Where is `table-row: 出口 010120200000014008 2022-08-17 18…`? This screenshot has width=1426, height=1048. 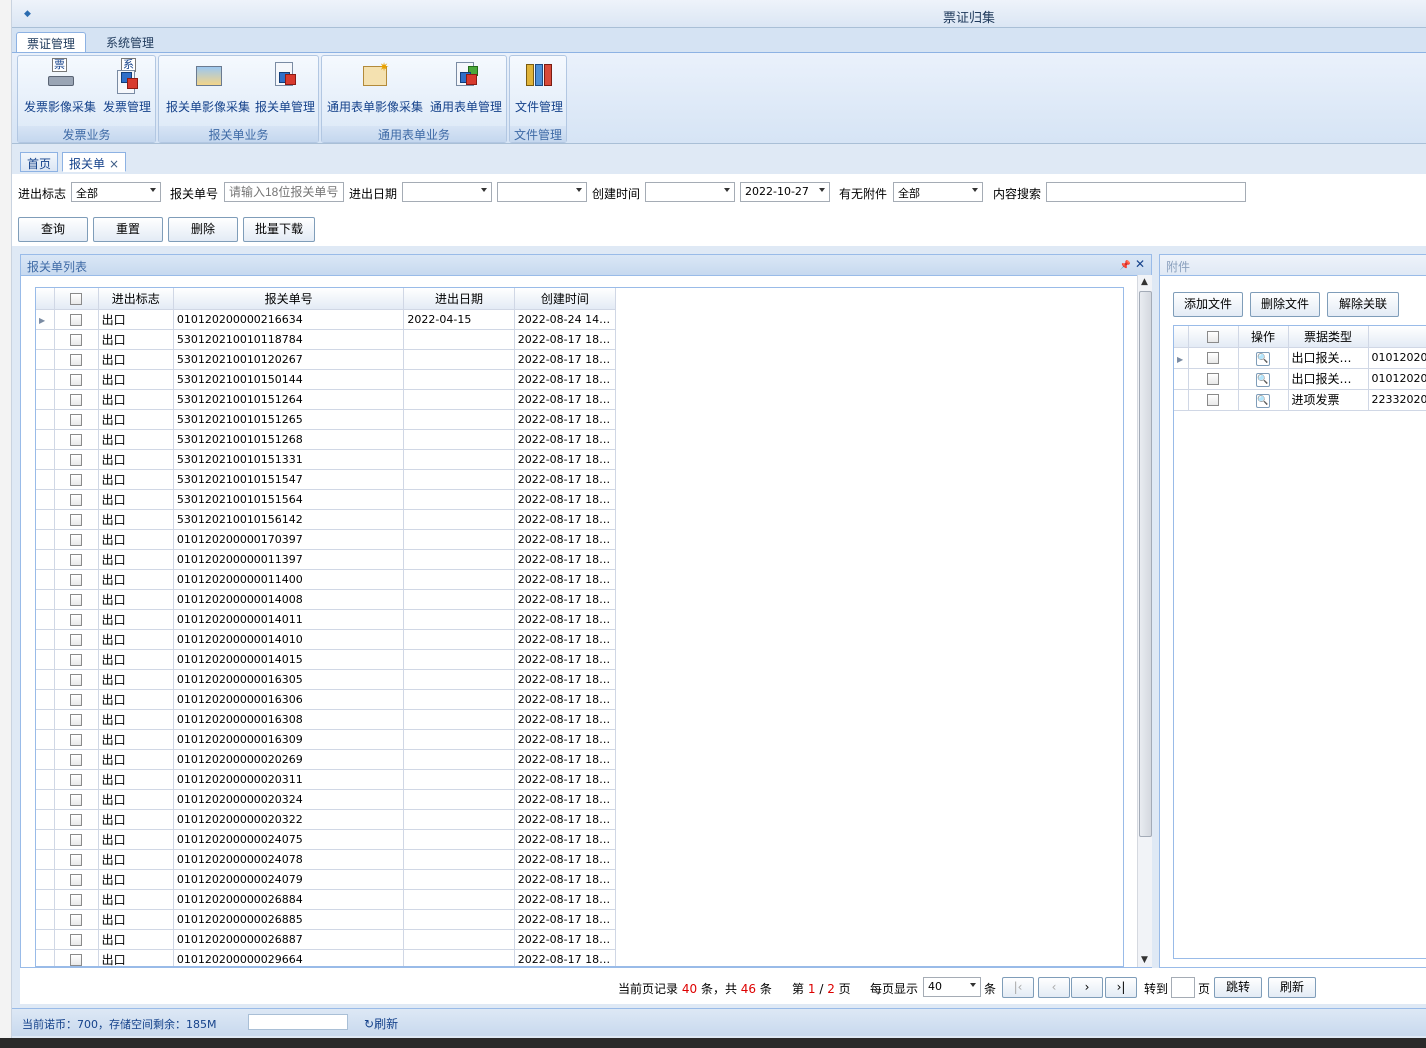
table-row: 出口 010120200000014008 2022-08-17 18… is located at coordinates (326, 599).